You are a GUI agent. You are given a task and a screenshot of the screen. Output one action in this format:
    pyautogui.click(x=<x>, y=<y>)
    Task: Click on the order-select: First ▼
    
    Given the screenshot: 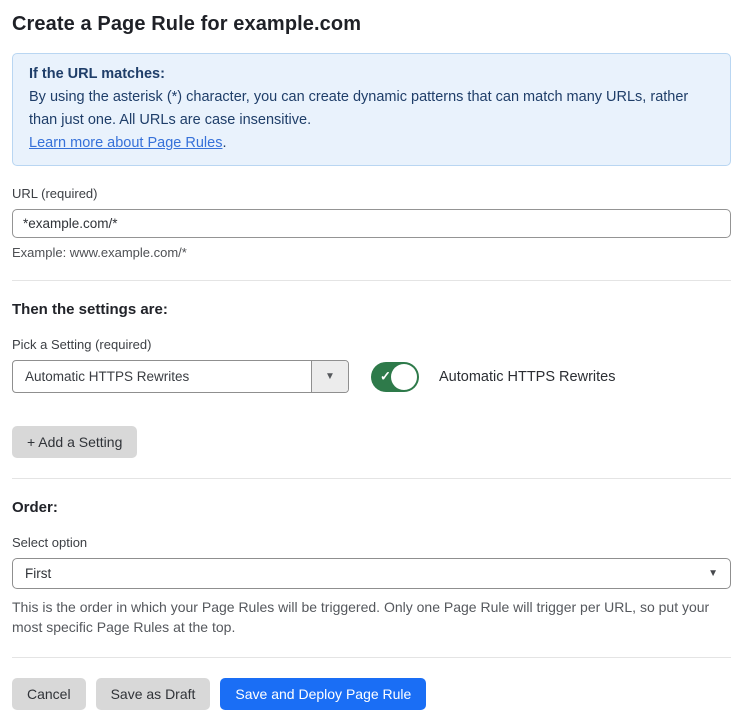 What is the action you would take?
    pyautogui.click(x=371, y=573)
    